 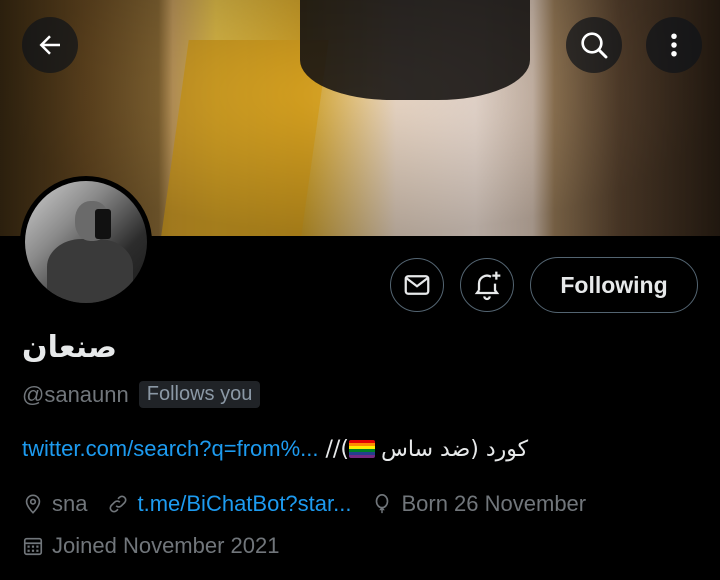 What do you see at coordinates (455, 449) in the screenshot?
I see `bio-text: كورد (ضد ساس` at bounding box center [455, 449].